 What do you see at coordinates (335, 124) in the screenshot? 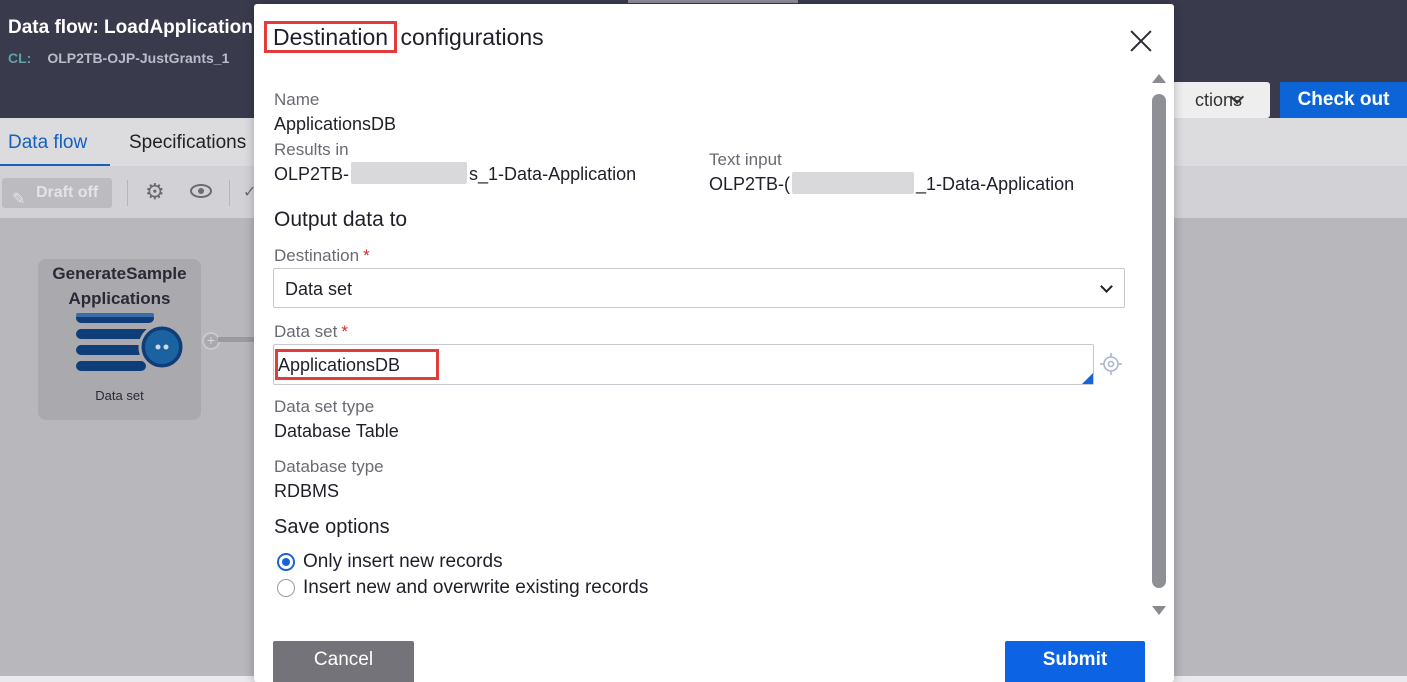
I see `name-value: ApplicationsDB` at bounding box center [335, 124].